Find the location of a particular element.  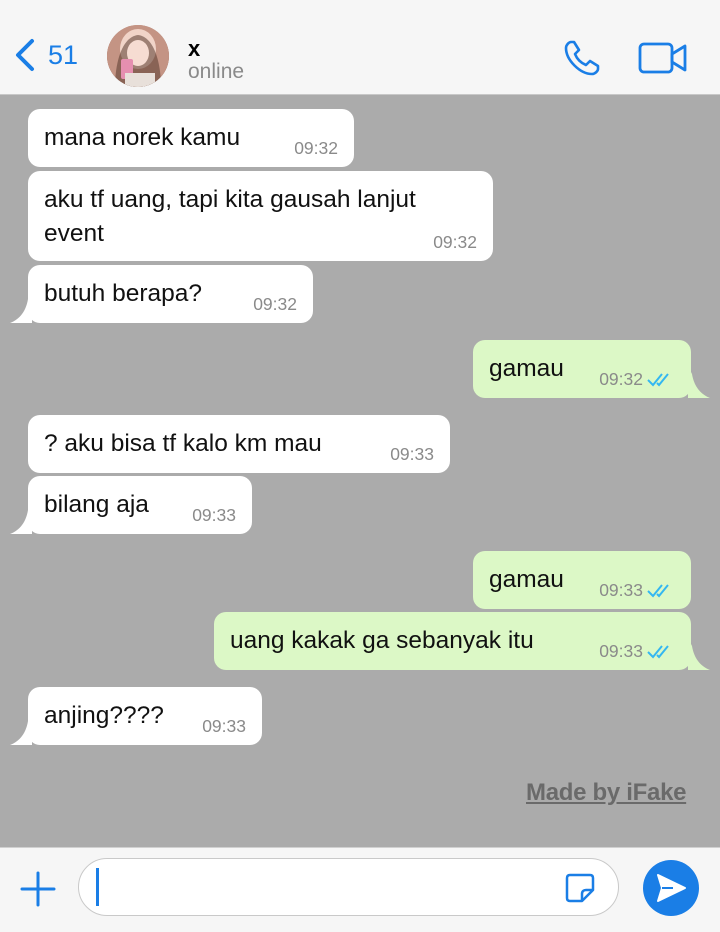

unread-count: 51 is located at coordinates (63, 54).